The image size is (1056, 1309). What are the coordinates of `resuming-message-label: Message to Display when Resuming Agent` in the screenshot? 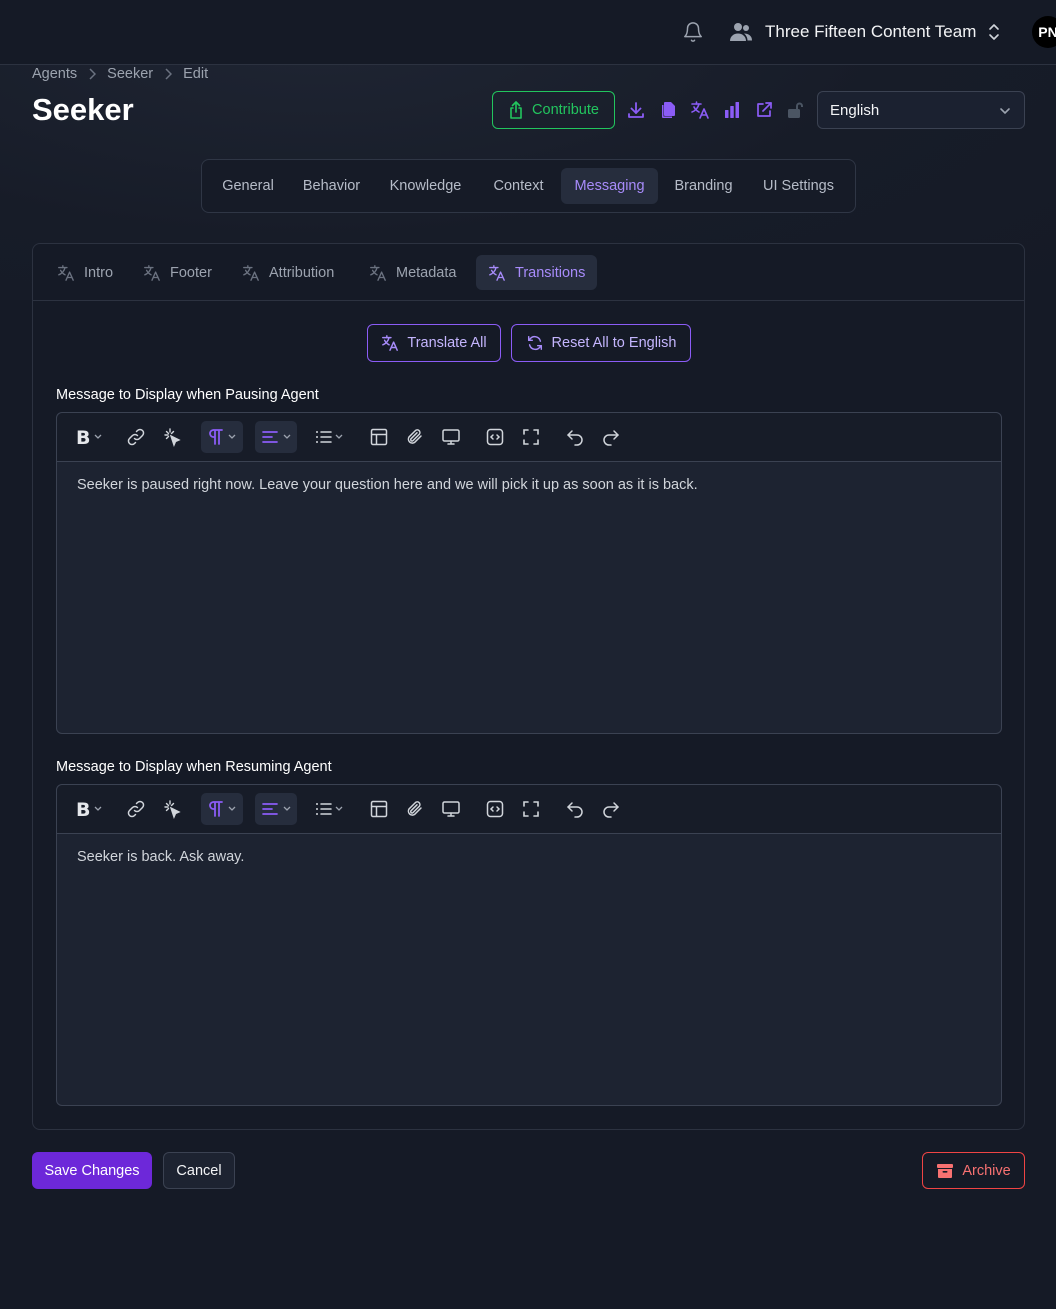 It's located at (194, 767).